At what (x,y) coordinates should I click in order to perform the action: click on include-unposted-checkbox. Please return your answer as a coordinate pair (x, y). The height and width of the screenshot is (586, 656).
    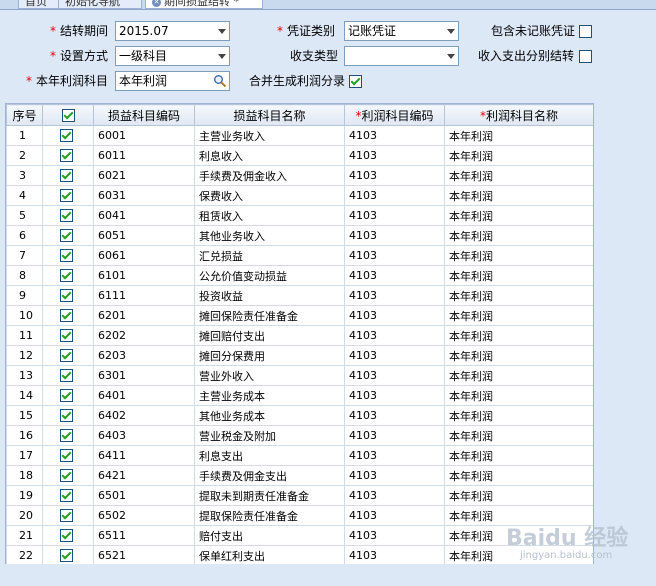
    Looking at the image, I should click on (585, 31).